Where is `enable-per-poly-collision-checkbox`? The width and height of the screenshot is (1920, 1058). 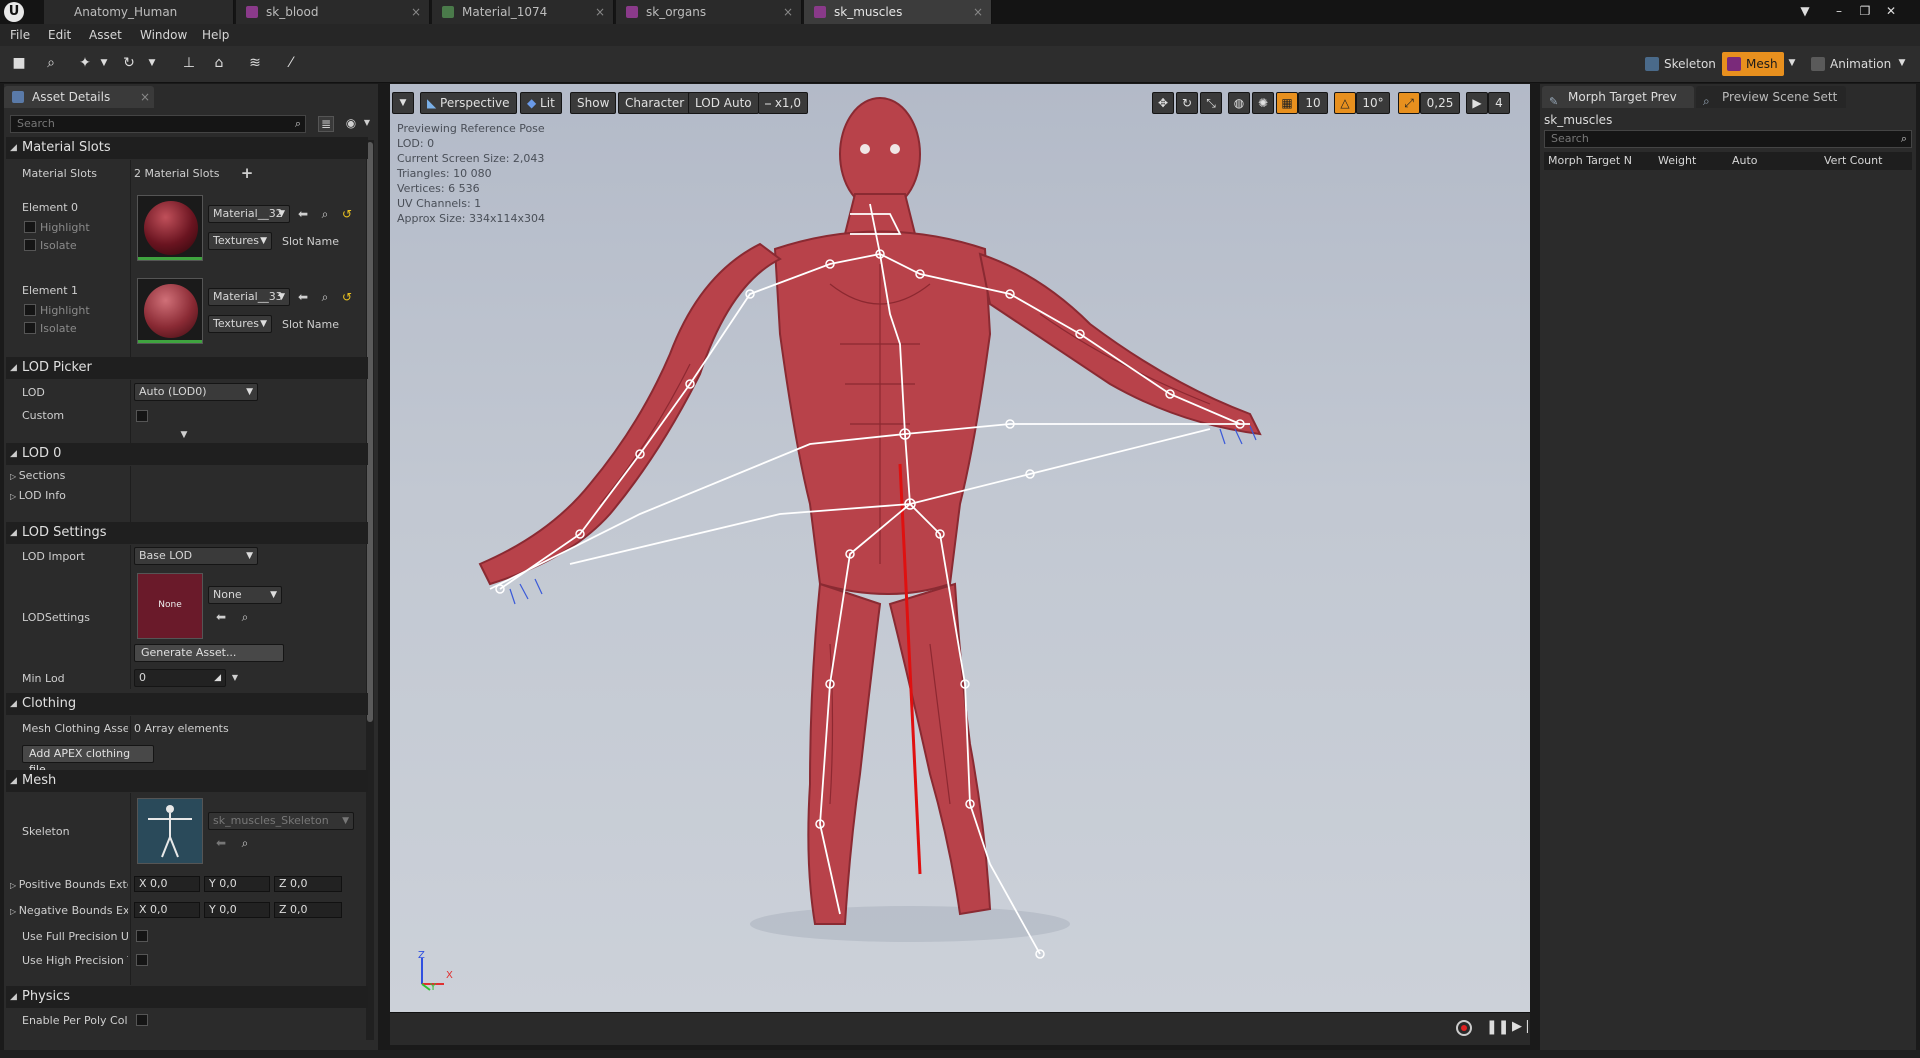 enable-per-poly-collision-checkbox is located at coordinates (142, 1020).